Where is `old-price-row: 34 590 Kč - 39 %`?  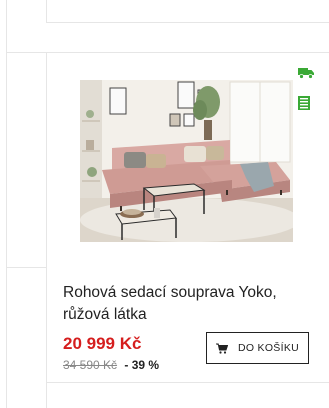
old-price-row: 34 590 Kč - 39 % is located at coordinates (111, 365).